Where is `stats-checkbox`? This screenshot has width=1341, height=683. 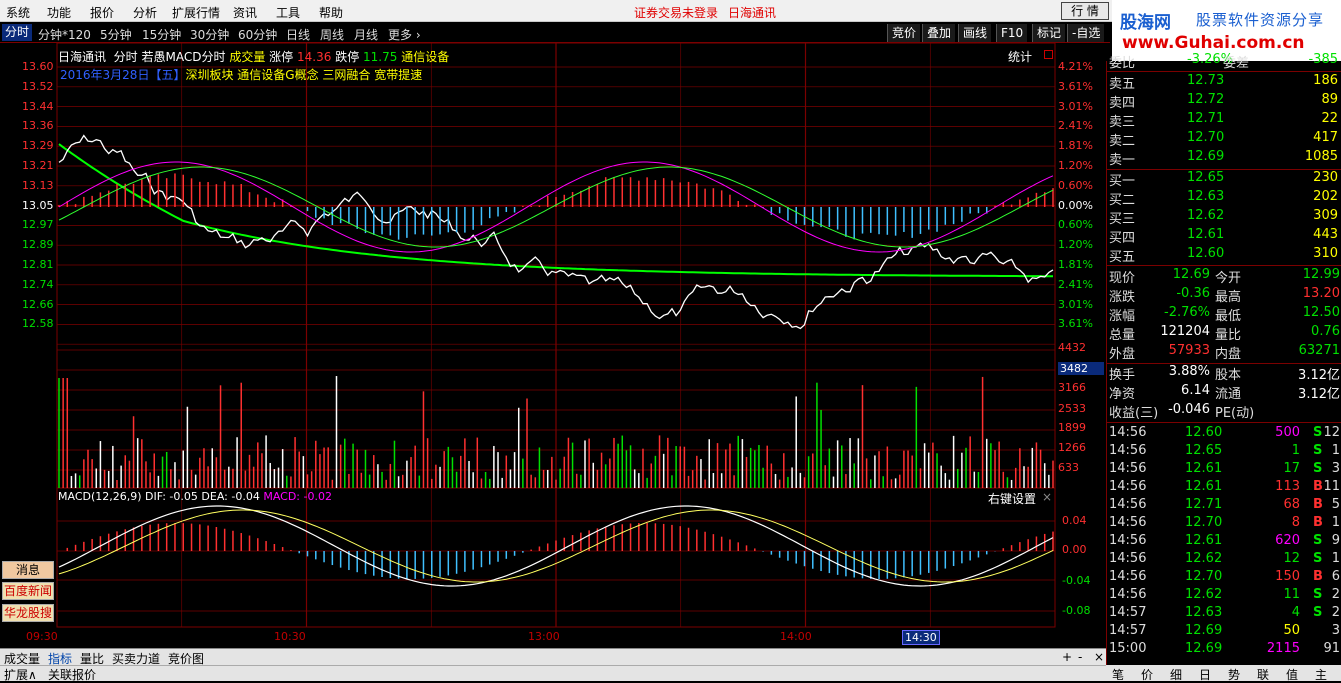
stats-checkbox is located at coordinates (1048, 54).